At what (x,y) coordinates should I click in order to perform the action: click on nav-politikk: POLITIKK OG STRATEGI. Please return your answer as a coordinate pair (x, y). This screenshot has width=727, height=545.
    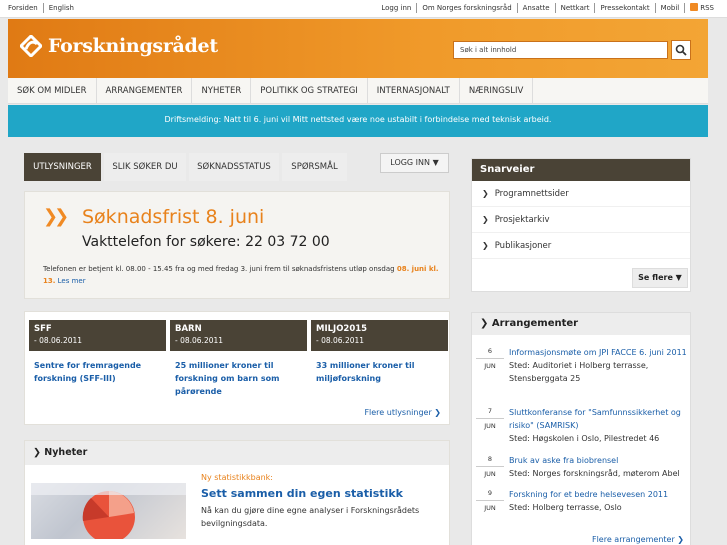
    Looking at the image, I should click on (309, 90).